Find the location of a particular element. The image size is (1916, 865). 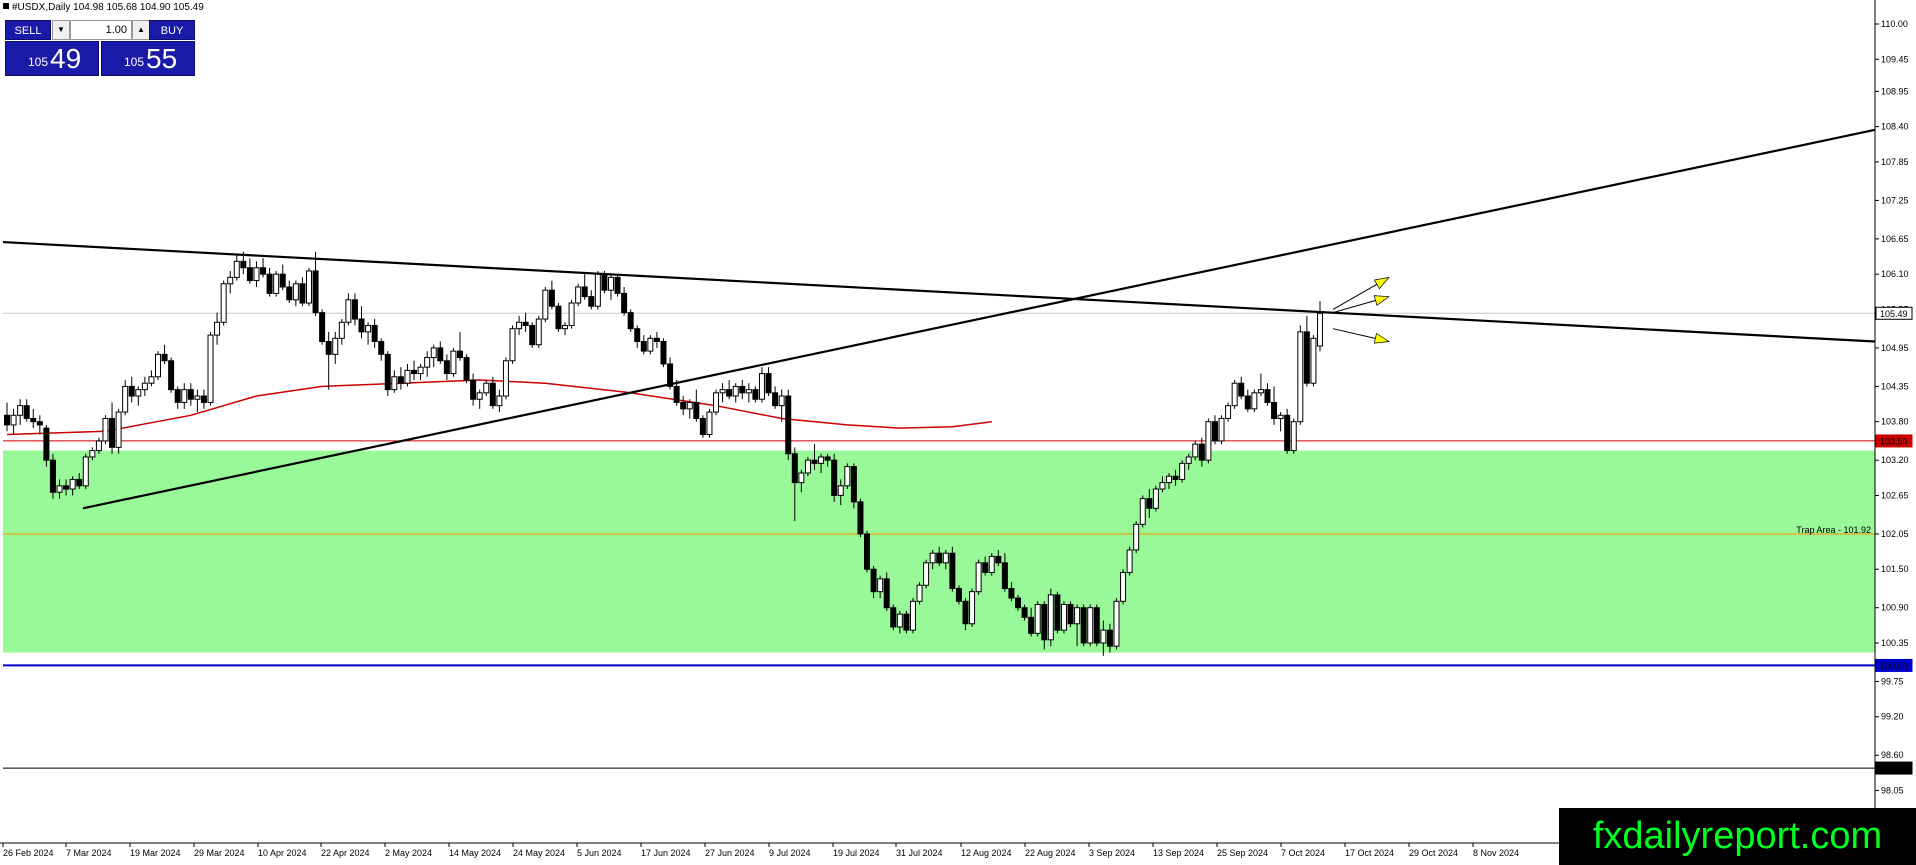

price-label-text: 100.00 is located at coordinates (1894, 666).